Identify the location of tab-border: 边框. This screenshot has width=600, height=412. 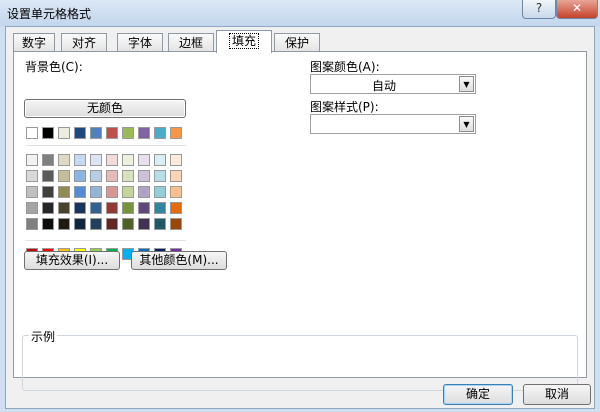
(191, 42).